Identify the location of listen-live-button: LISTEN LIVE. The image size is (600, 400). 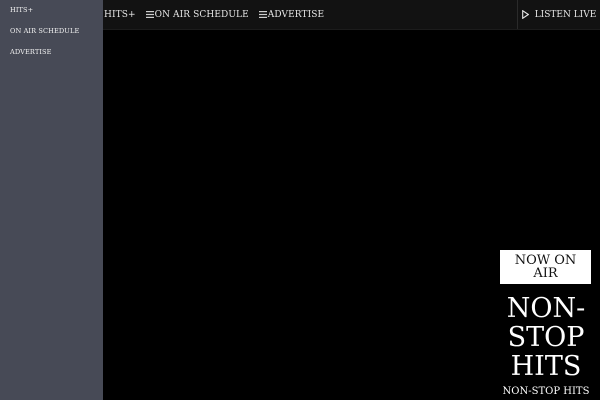
(558, 14).